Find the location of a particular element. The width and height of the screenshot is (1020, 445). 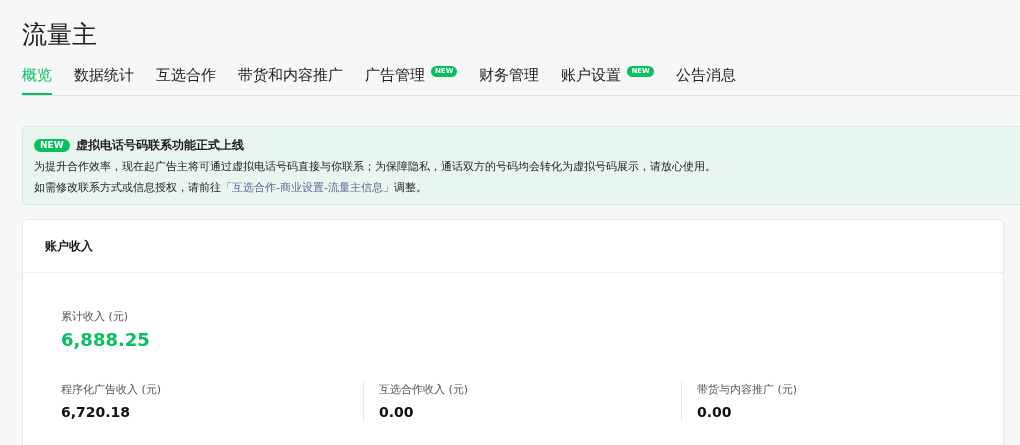

notice-text: 如需修改联系方式或信息授权，请前往「互选合作-商业设置-流量主信息」调整。 is located at coordinates (231, 188).